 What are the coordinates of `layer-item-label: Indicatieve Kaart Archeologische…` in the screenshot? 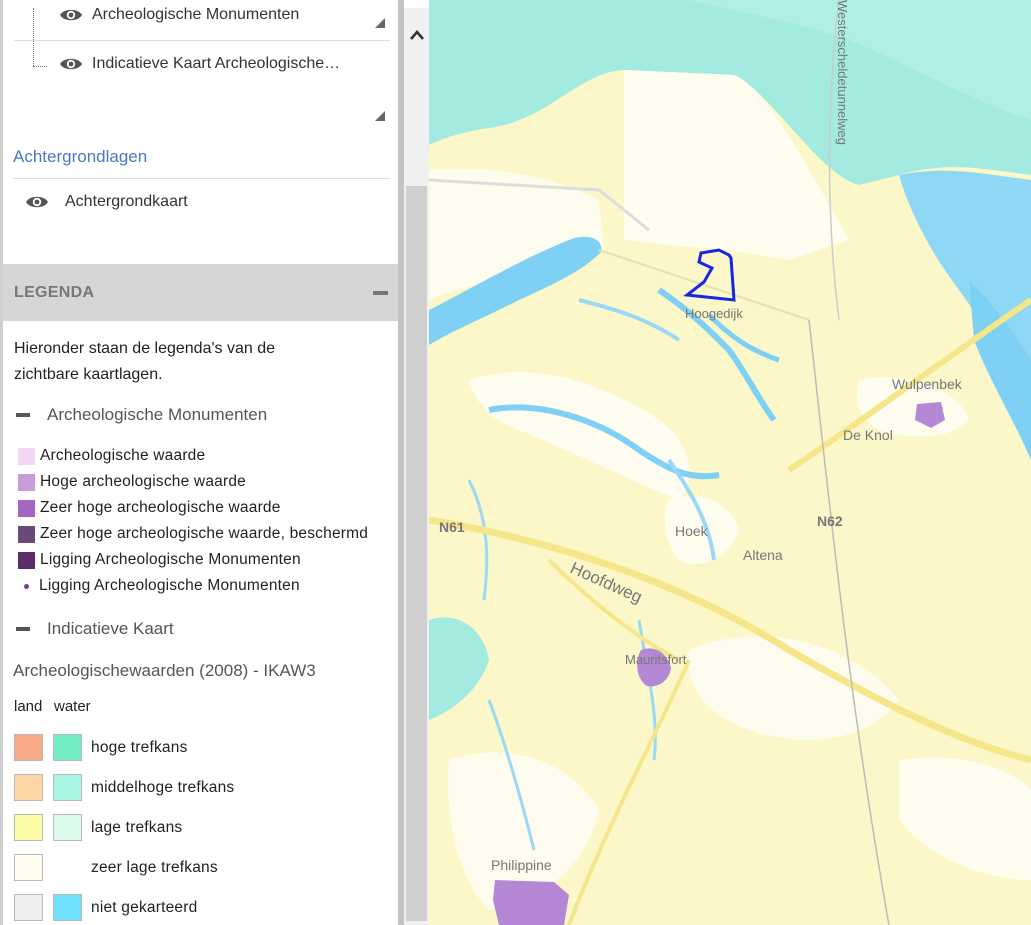 It's located at (216, 63).